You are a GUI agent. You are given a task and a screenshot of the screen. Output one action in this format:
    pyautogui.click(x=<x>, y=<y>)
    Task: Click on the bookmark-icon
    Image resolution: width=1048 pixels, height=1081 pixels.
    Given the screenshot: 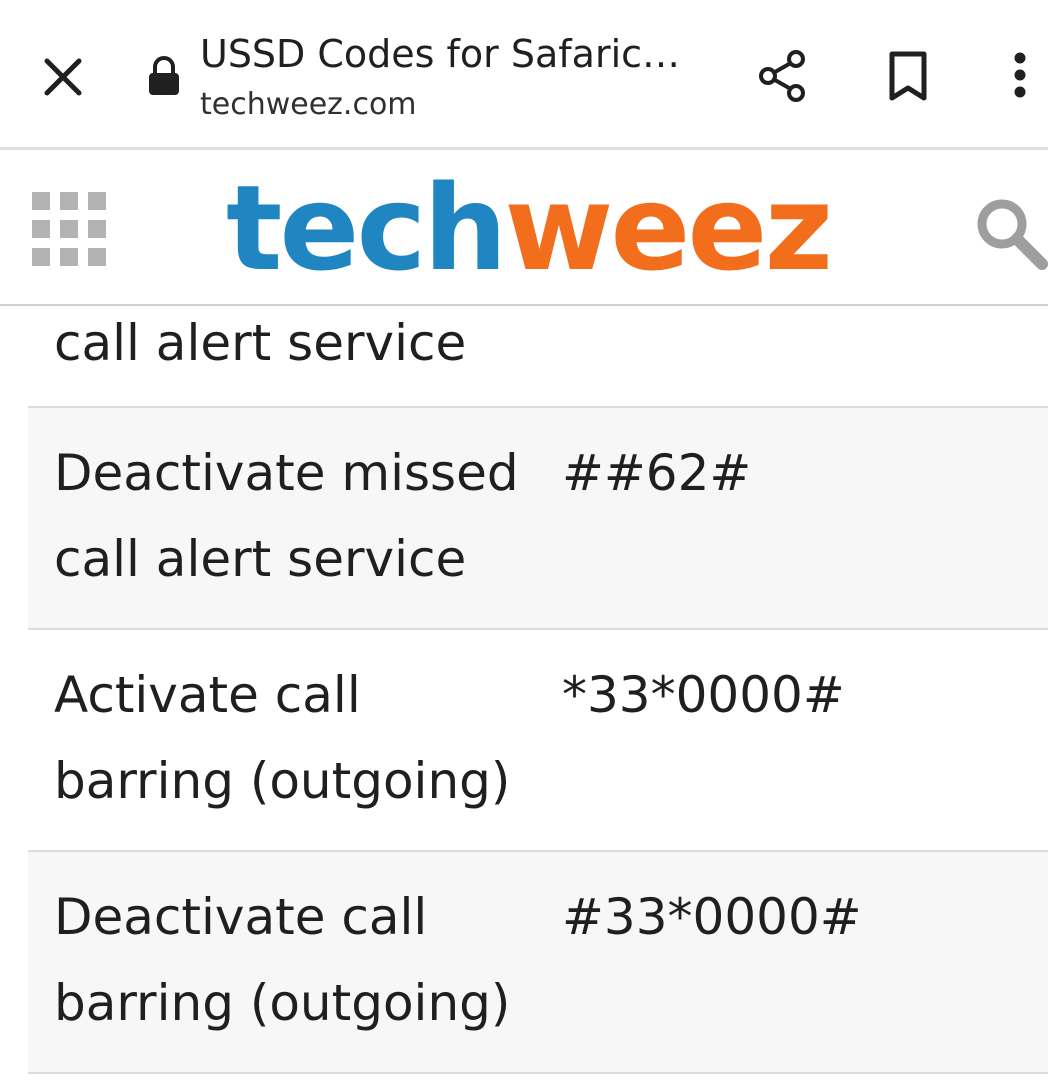 What is the action you would take?
    pyautogui.click(x=908, y=76)
    